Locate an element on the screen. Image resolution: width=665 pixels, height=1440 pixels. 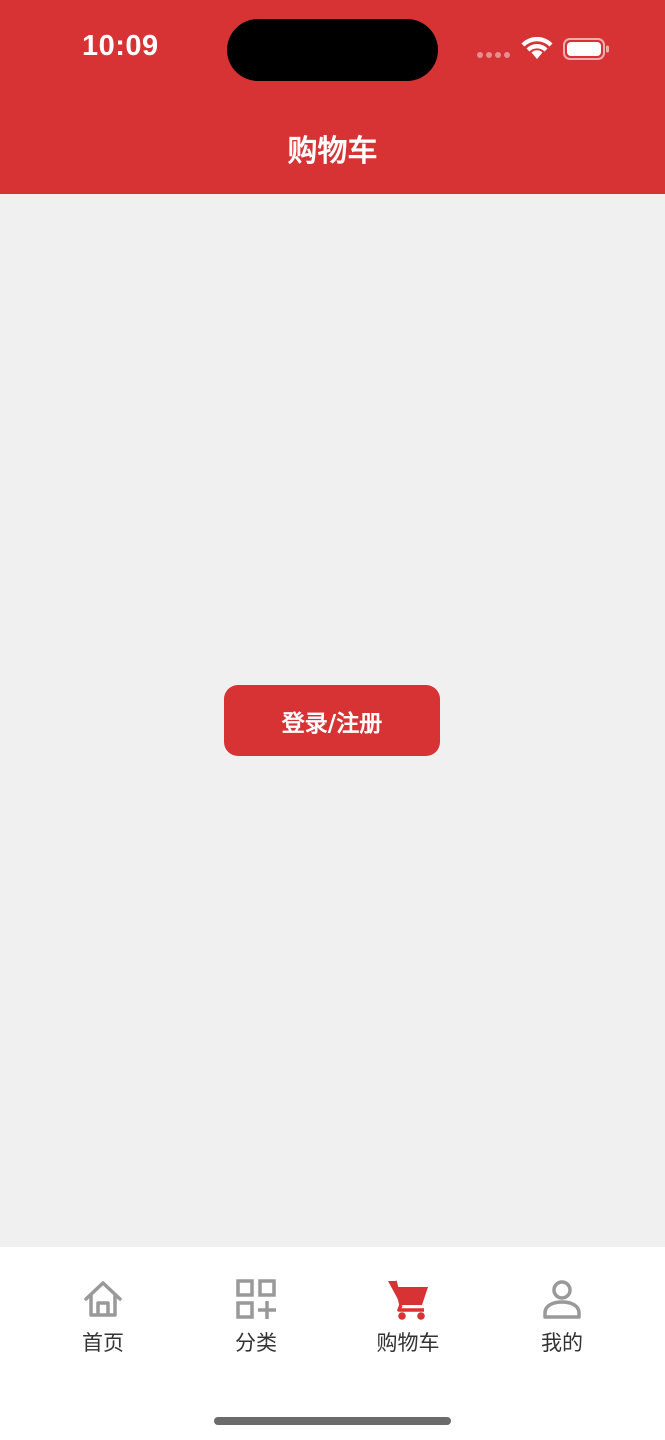
tab-category-label: 分类 is located at coordinates (256, 1343).